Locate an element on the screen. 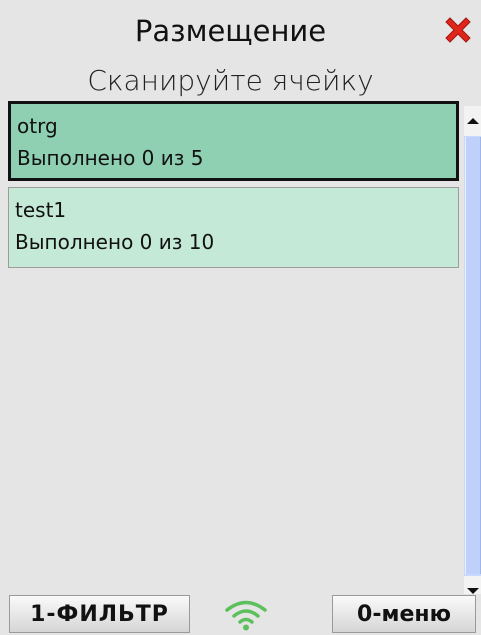 This screenshot has width=481, height=635. page-title: Размещение is located at coordinates (230, 31).